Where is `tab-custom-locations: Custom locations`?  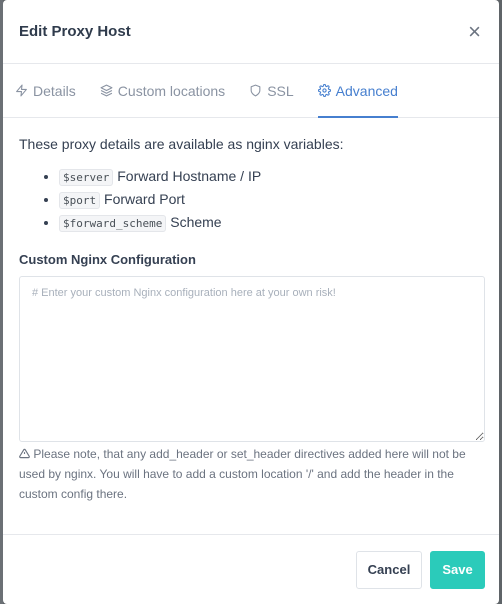
tab-custom-locations: Custom locations is located at coordinates (162, 90).